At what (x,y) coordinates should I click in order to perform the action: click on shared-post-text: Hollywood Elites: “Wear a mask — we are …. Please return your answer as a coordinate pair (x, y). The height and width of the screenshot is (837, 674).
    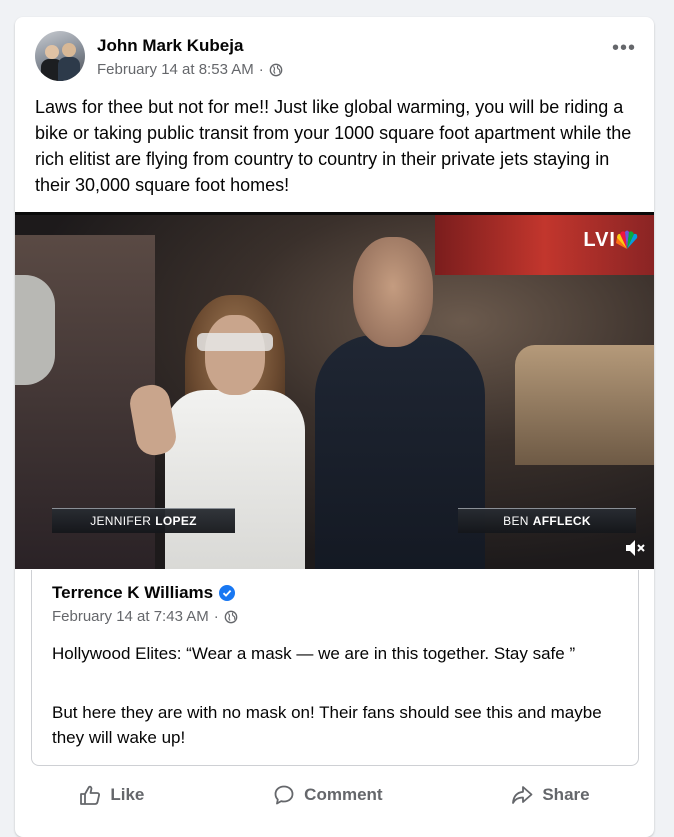
    Looking at the image, I should click on (314, 653).